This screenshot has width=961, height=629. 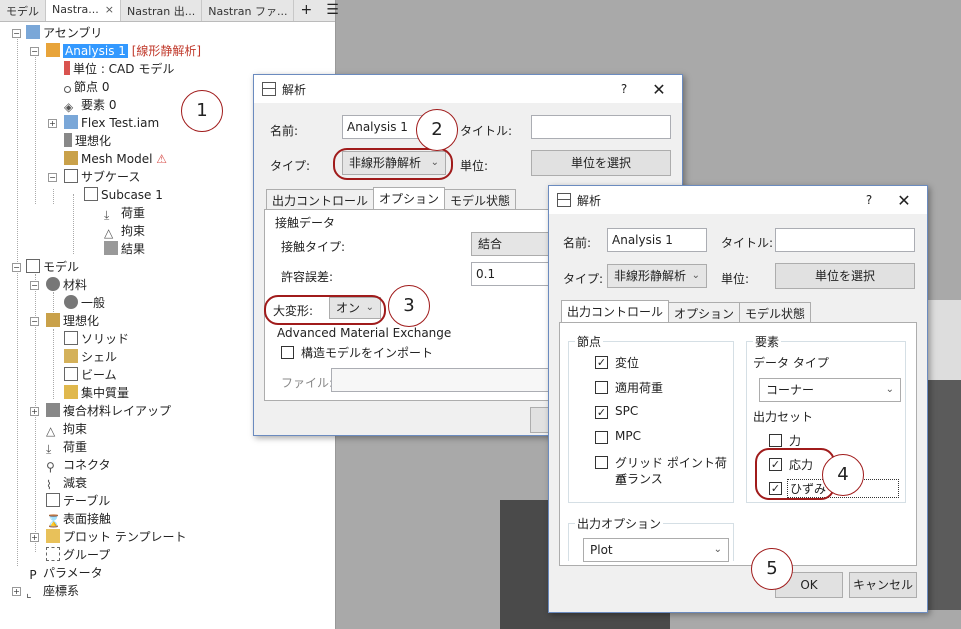 What do you see at coordinates (51, 431) in the screenshot?
I see `constraint-icon: △` at bounding box center [51, 431].